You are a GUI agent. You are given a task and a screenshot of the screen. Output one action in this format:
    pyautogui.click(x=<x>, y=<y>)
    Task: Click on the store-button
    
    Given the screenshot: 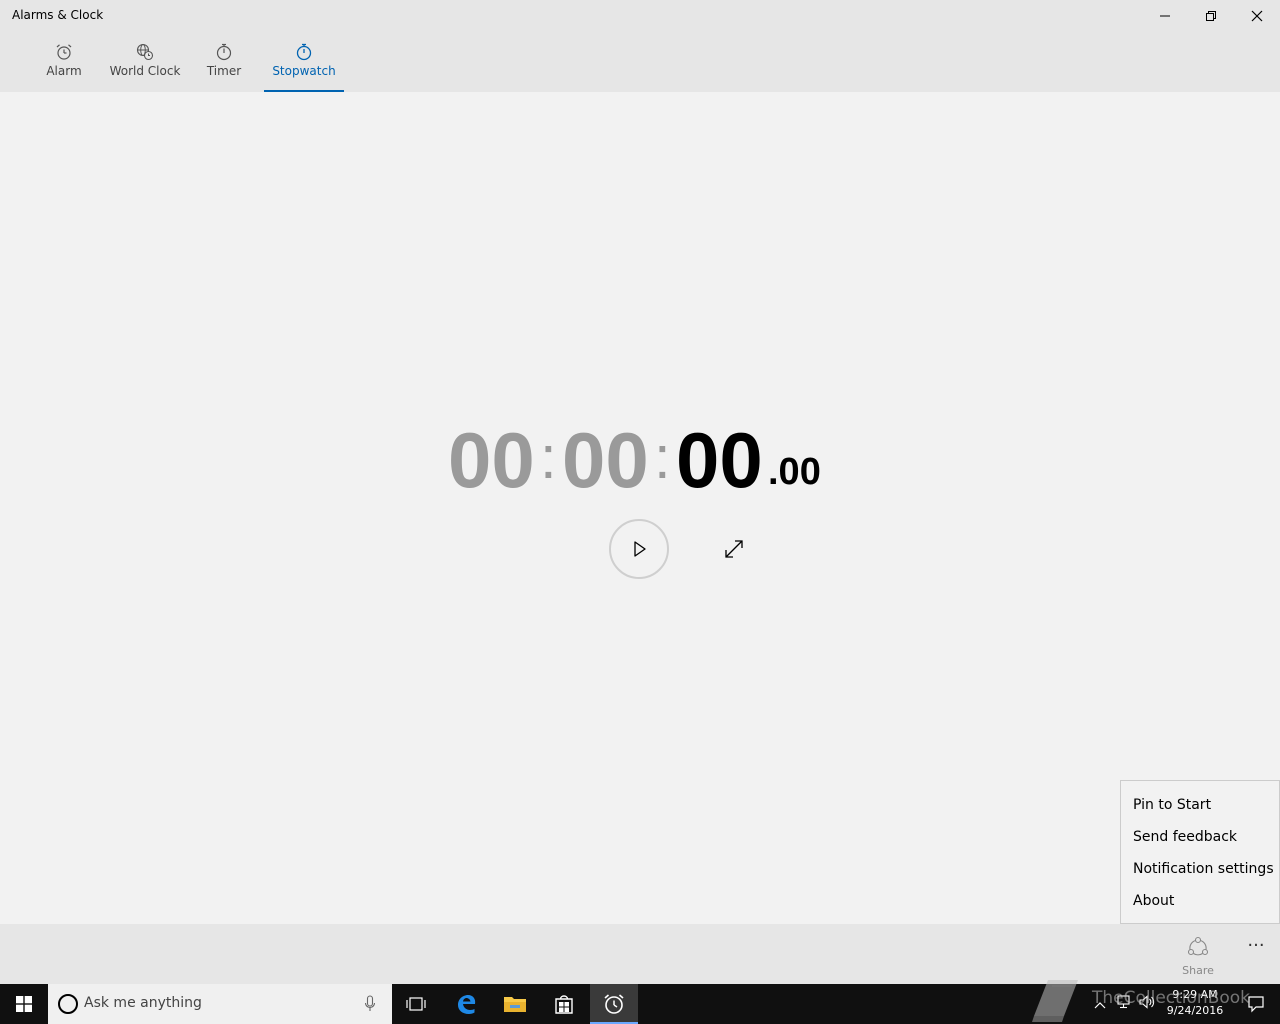 What is the action you would take?
    pyautogui.click(x=564, y=1004)
    